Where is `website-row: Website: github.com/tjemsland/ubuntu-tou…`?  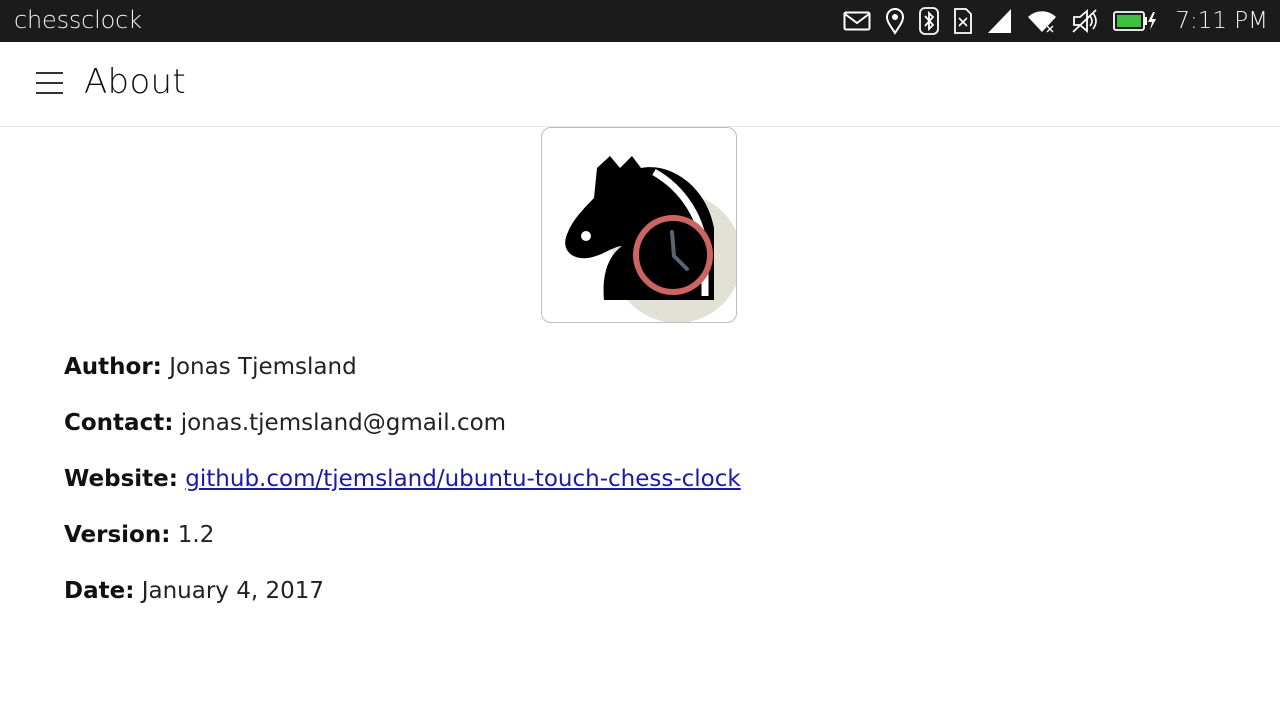 website-row: Website: github.com/tjemsland/ubuntu-tou… is located at coordinates (402, 490).